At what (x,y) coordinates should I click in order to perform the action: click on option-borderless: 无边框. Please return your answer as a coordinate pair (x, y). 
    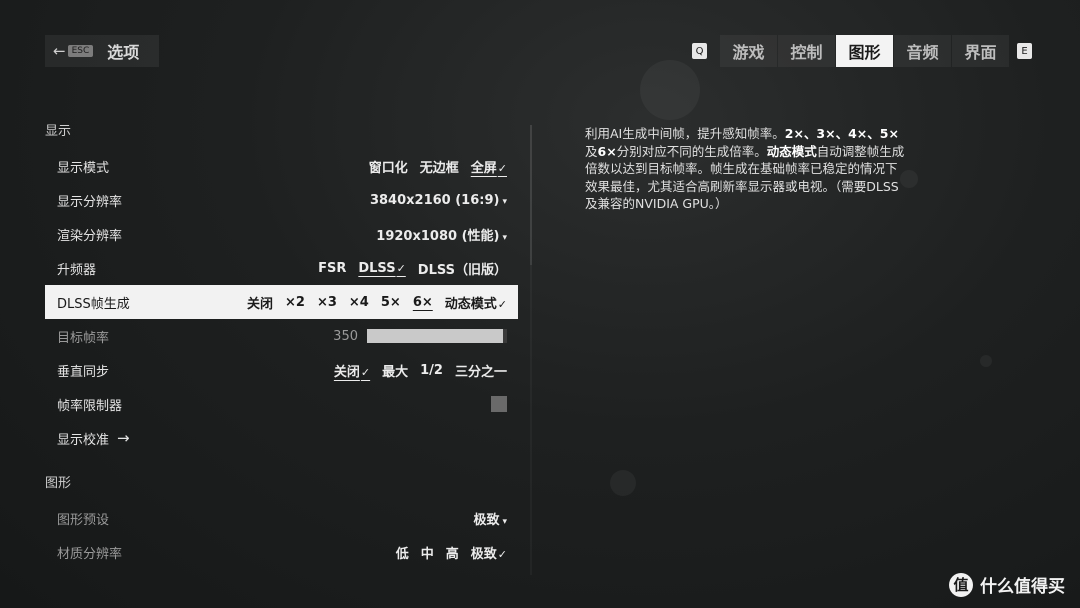
    Looking at the image, I should click on (439, 166).